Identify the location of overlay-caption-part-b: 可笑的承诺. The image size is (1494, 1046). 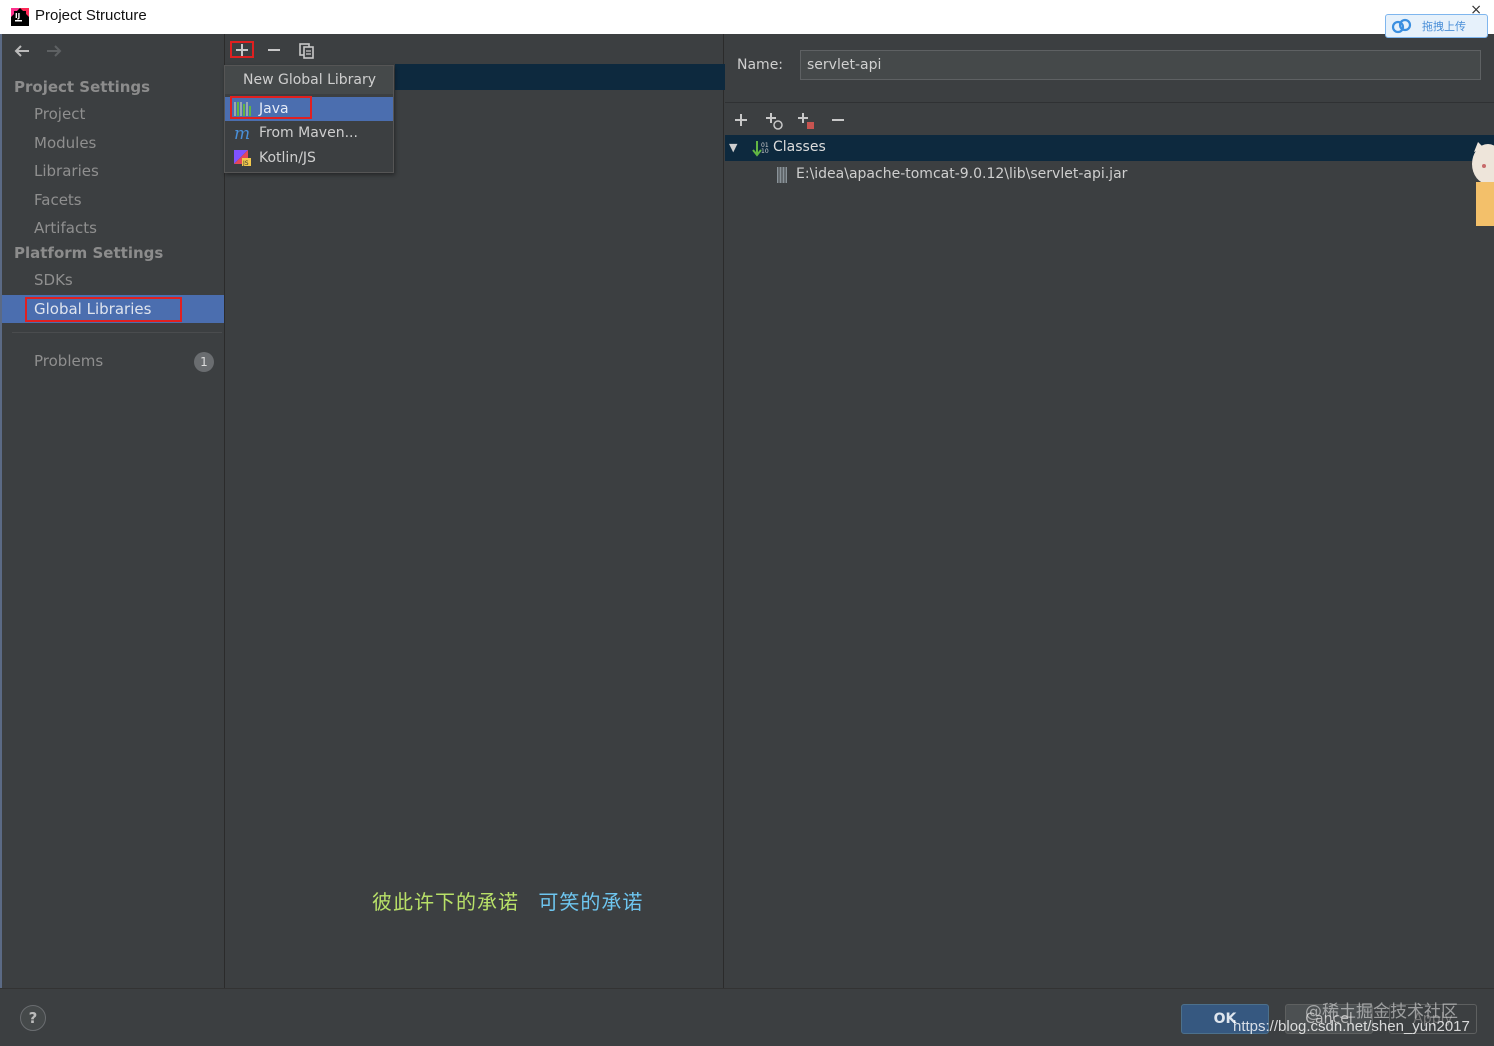
(591, 902).